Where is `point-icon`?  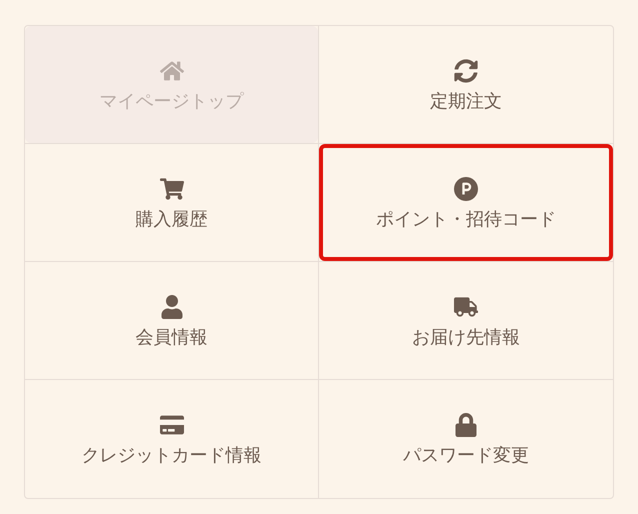 point-icon is located at coordinates (466, 188).